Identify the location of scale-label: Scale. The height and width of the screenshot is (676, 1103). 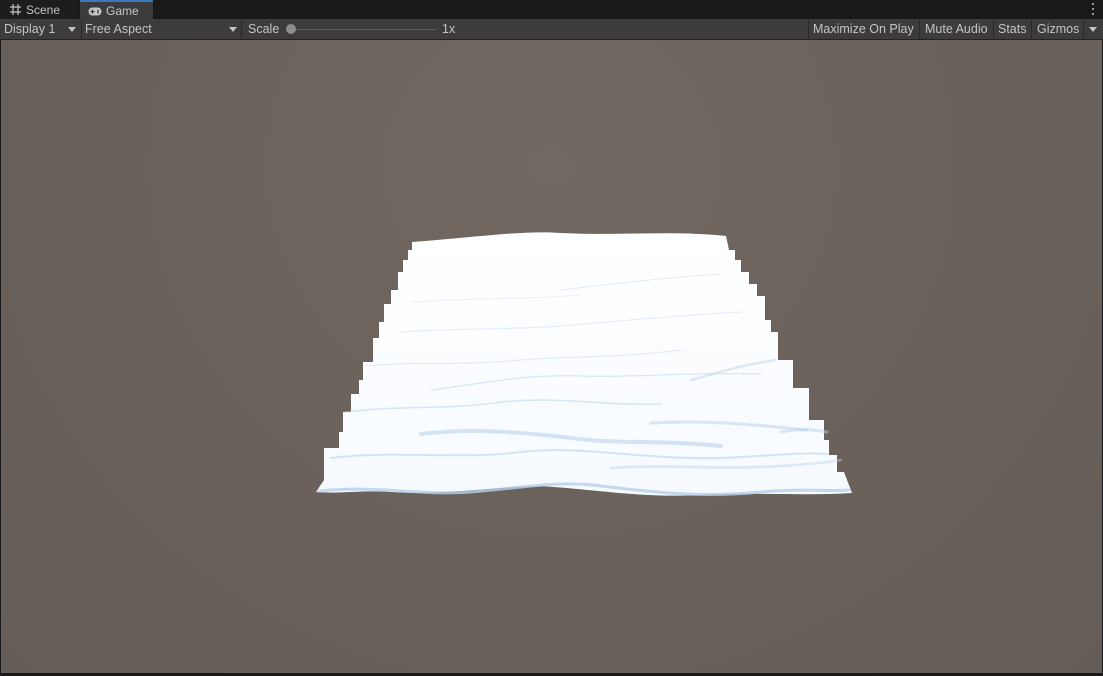
(264, 29).